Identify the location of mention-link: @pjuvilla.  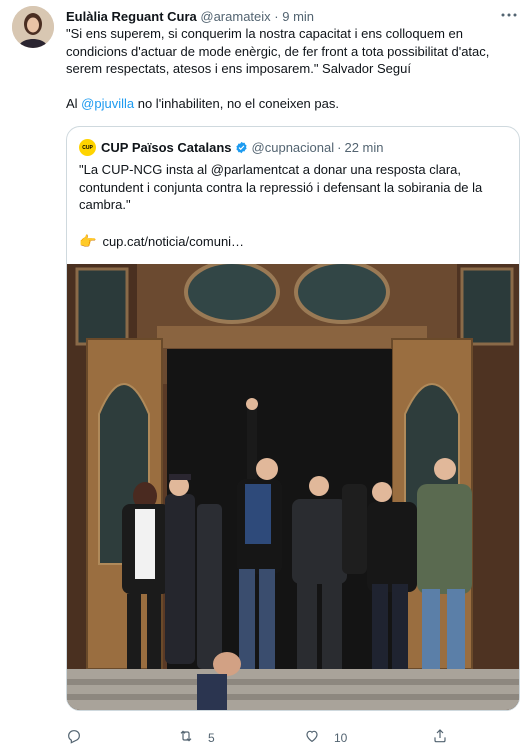
(107, 103).